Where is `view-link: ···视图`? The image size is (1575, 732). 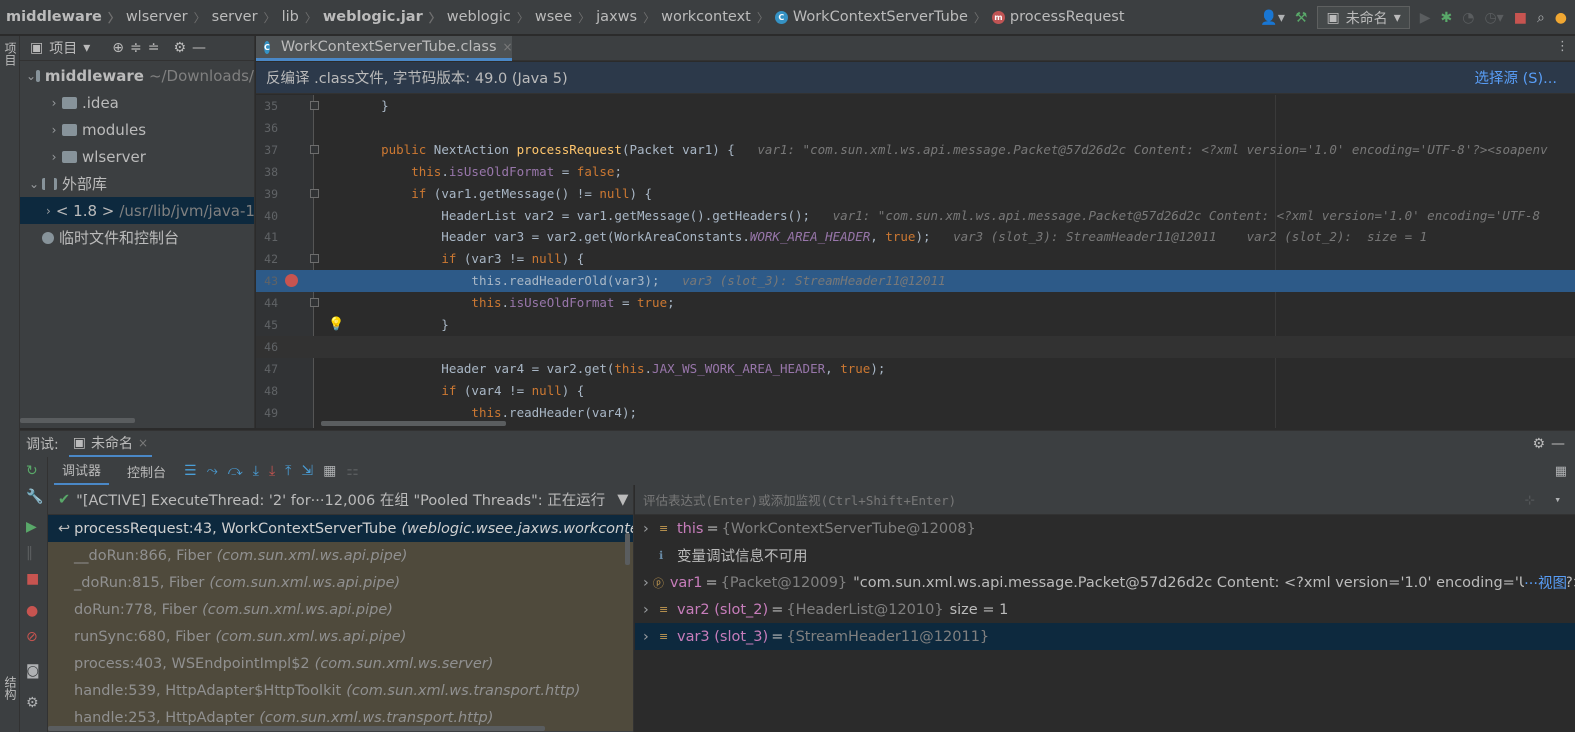
view-link: ···视图 is located at coordinates (1545, 582).